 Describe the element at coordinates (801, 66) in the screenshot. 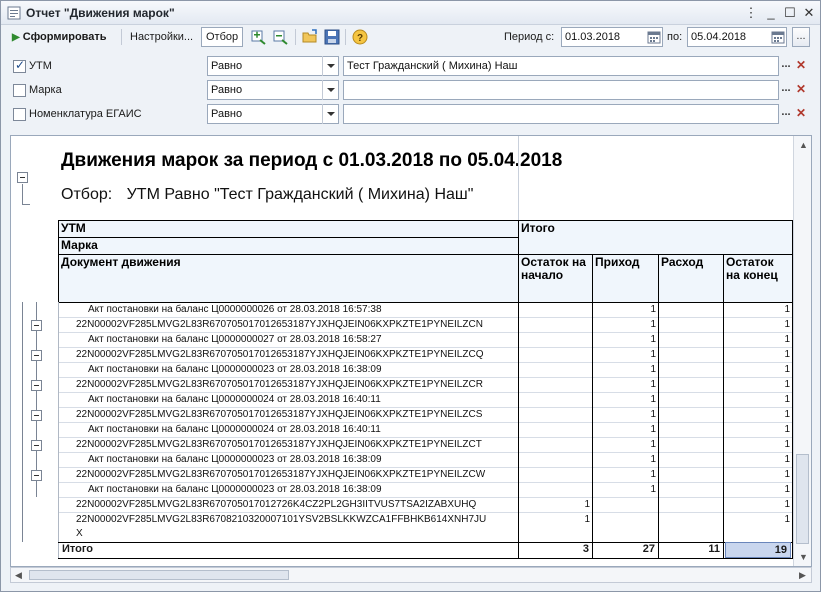

I see `filter-utm-clear-icon: ✕` at that location.